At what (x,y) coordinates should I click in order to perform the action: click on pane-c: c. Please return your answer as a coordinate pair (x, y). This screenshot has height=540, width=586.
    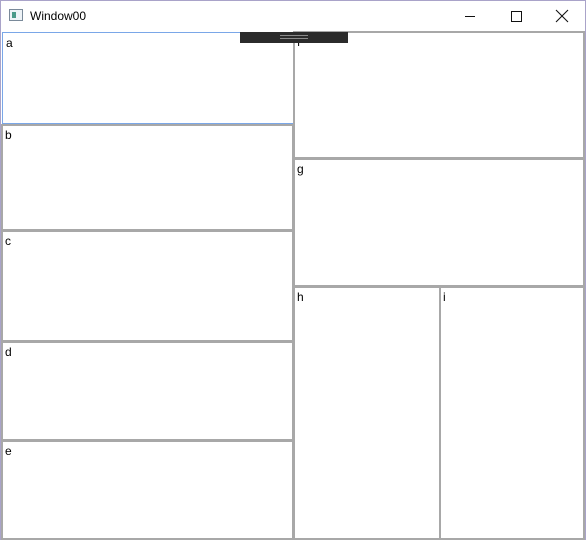
    Looking at the image, I should click on (147, 286).